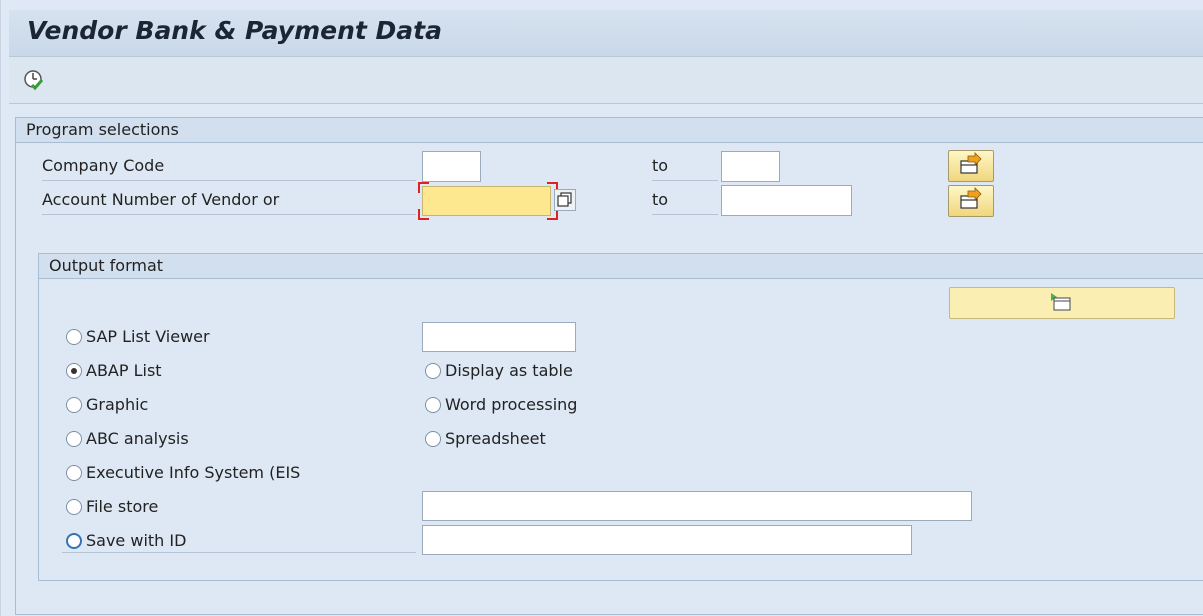 Image resolution: width=1203 pixels, height=616 pixels. What do you see at coordinates (74, 439) in the screenshot?
I see `abc-analysis-radio` at bounding box center [74, 439].